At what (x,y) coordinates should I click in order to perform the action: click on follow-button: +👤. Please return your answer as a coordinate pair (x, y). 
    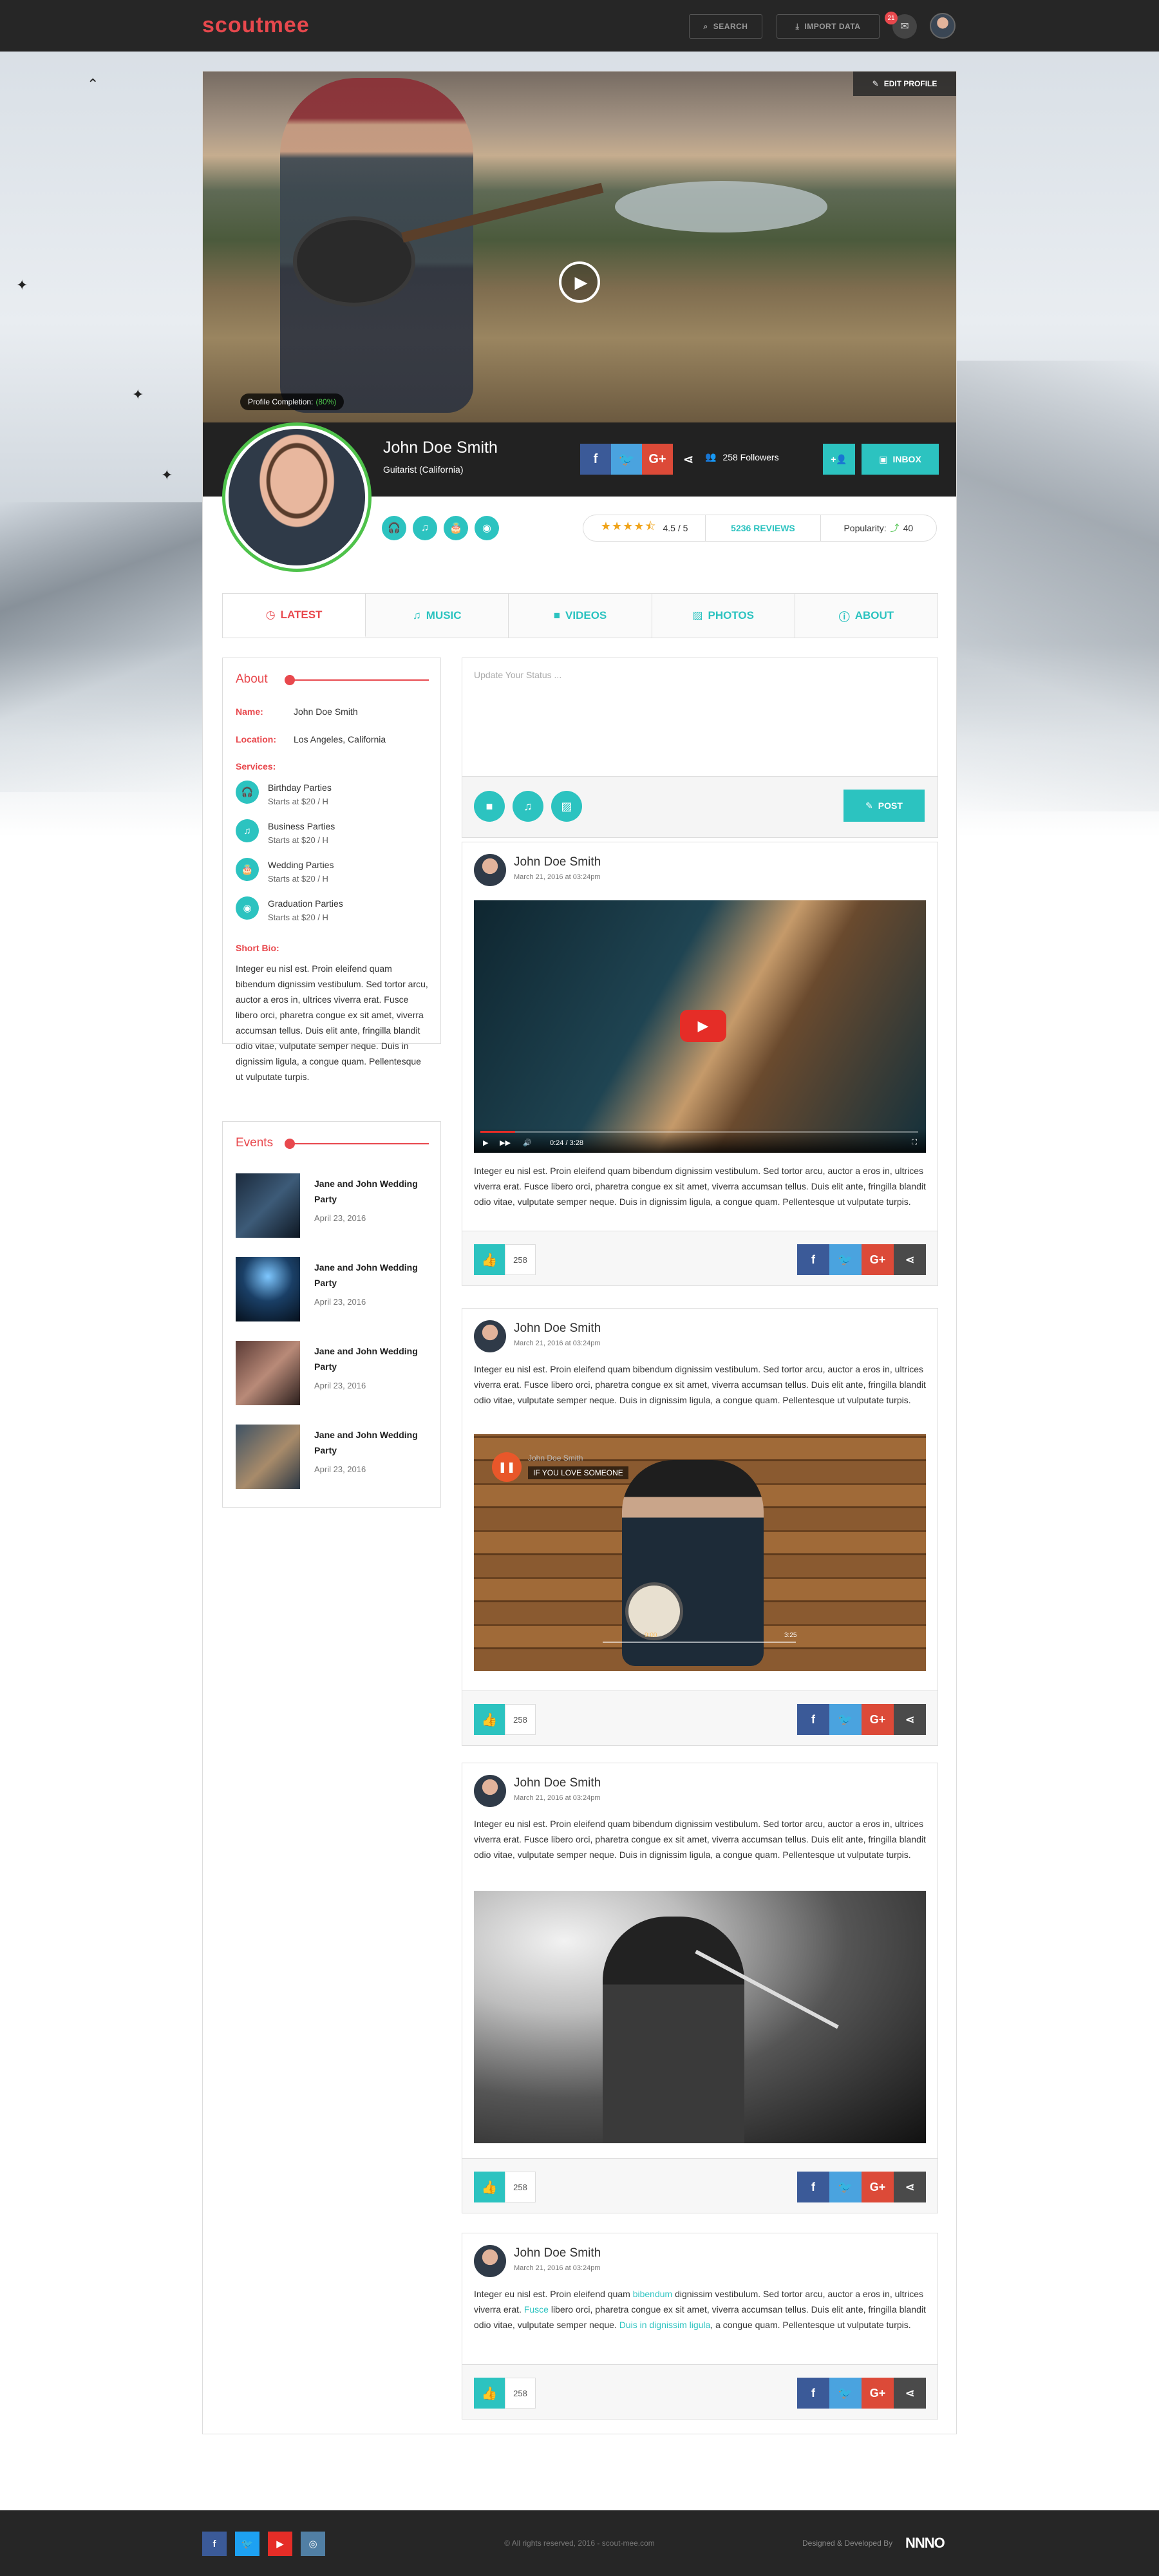
    Looking at the image, I should click on (839, 460).